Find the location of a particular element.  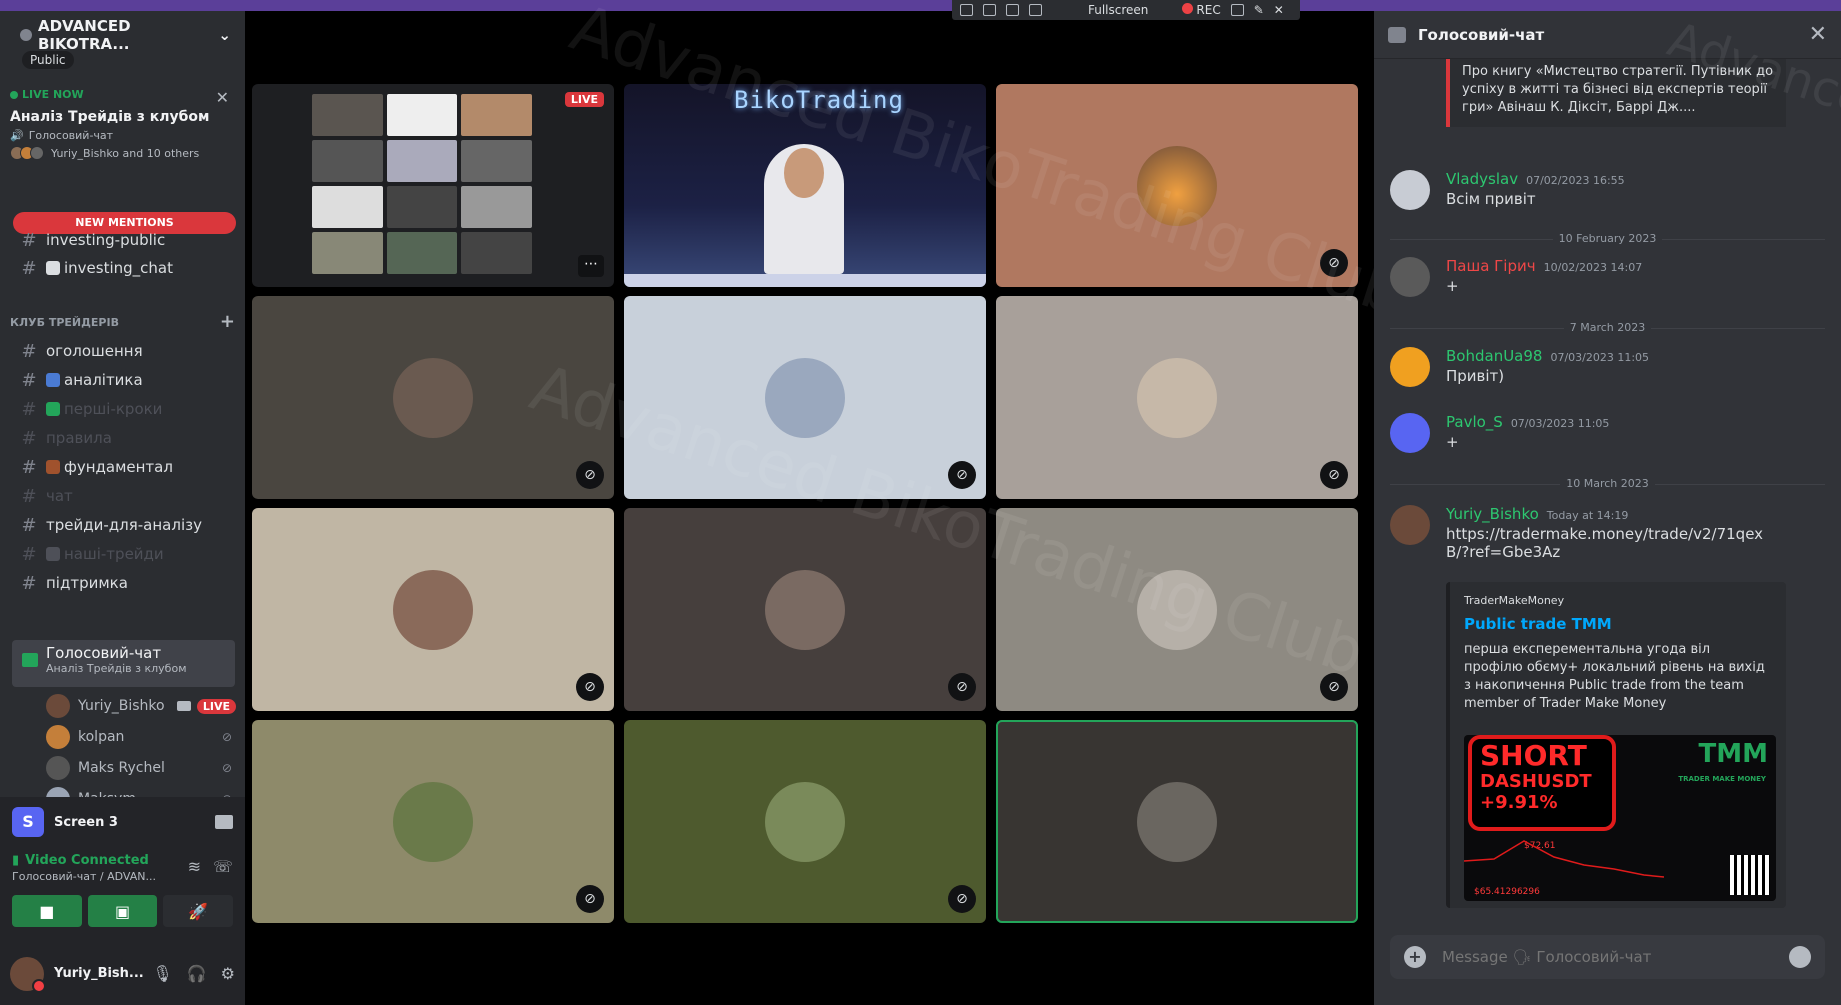

channel-trades-for-analysis: # трейди-для-аналізу is located at coordinates (127, 525).